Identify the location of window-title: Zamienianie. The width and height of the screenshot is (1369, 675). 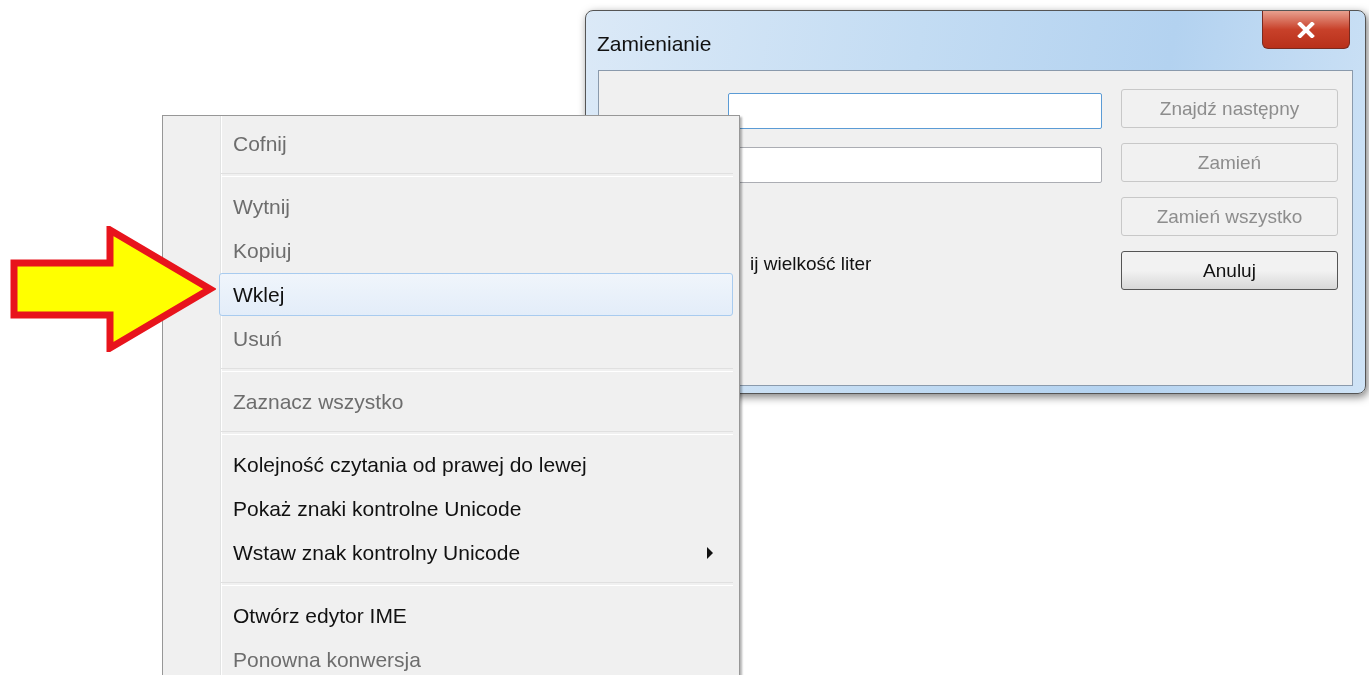
(654, 44).